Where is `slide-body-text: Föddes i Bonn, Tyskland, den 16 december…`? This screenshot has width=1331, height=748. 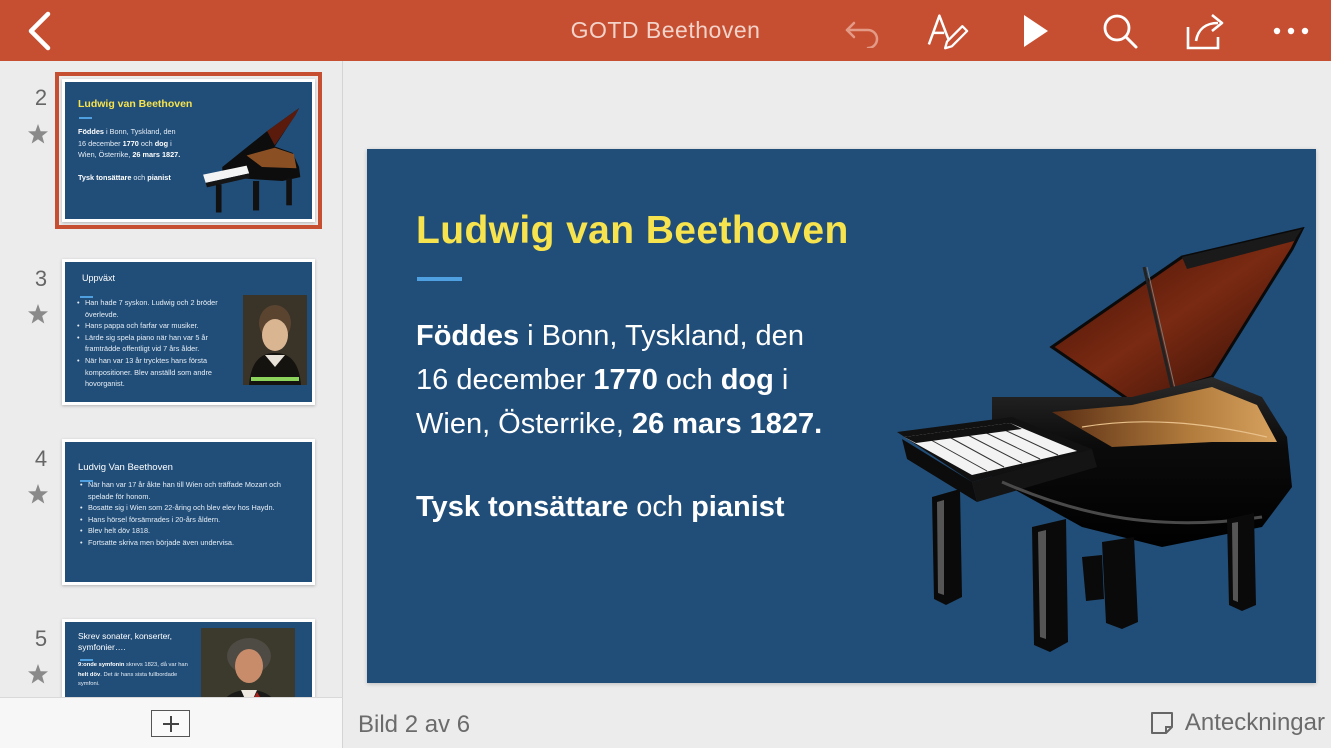 slide-body-text: Föddes i Bonn, Tyskland, den 16 december… is located at coordinates (619, 380).